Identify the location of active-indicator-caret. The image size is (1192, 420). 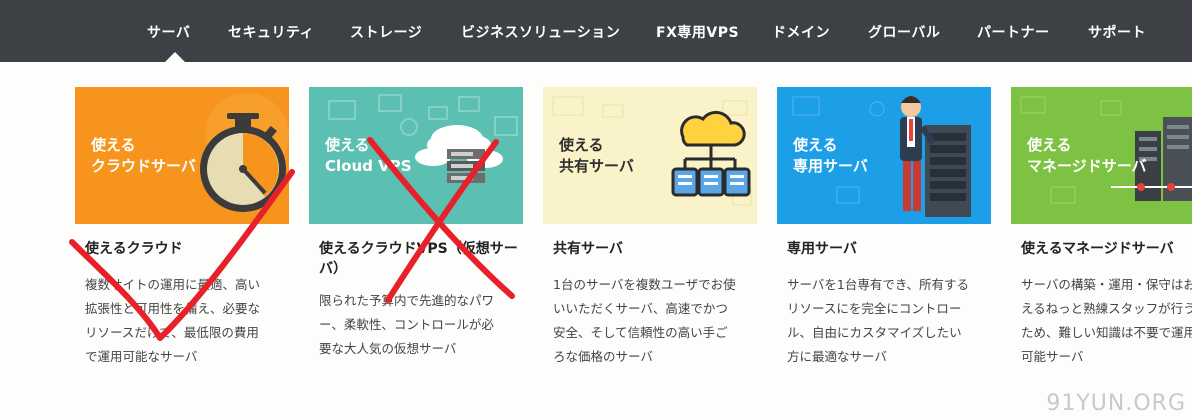
(175, 57).